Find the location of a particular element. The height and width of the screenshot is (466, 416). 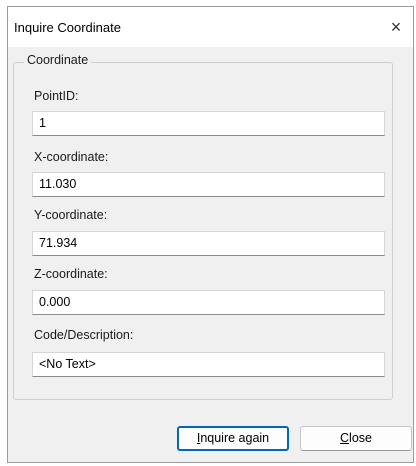

x-coordinate-label: X-coordinate: is located at coordinates (71, 157).